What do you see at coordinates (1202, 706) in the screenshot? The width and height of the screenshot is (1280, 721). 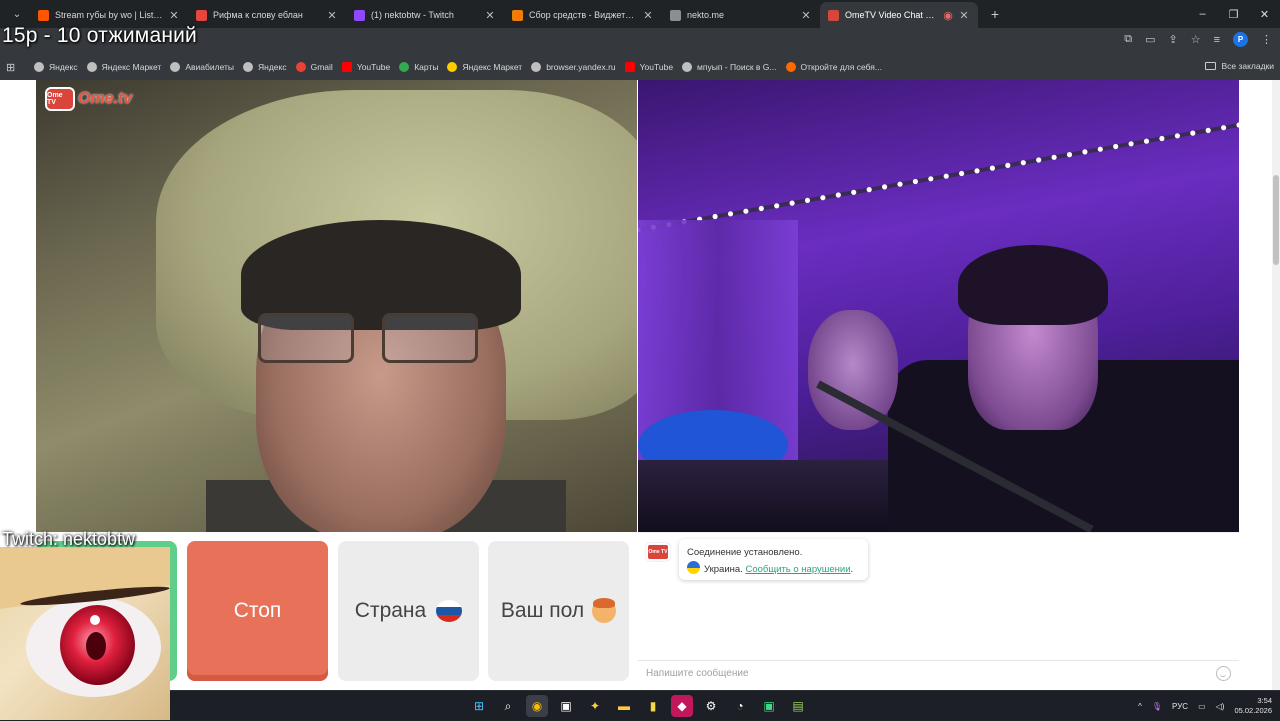 I see `network-icon: ▭` at bounding box center [1202, 706].